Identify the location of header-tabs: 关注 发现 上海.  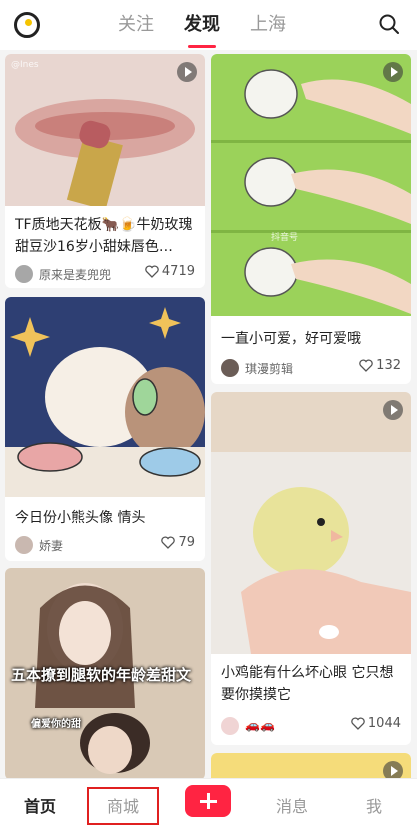
(202, 30).